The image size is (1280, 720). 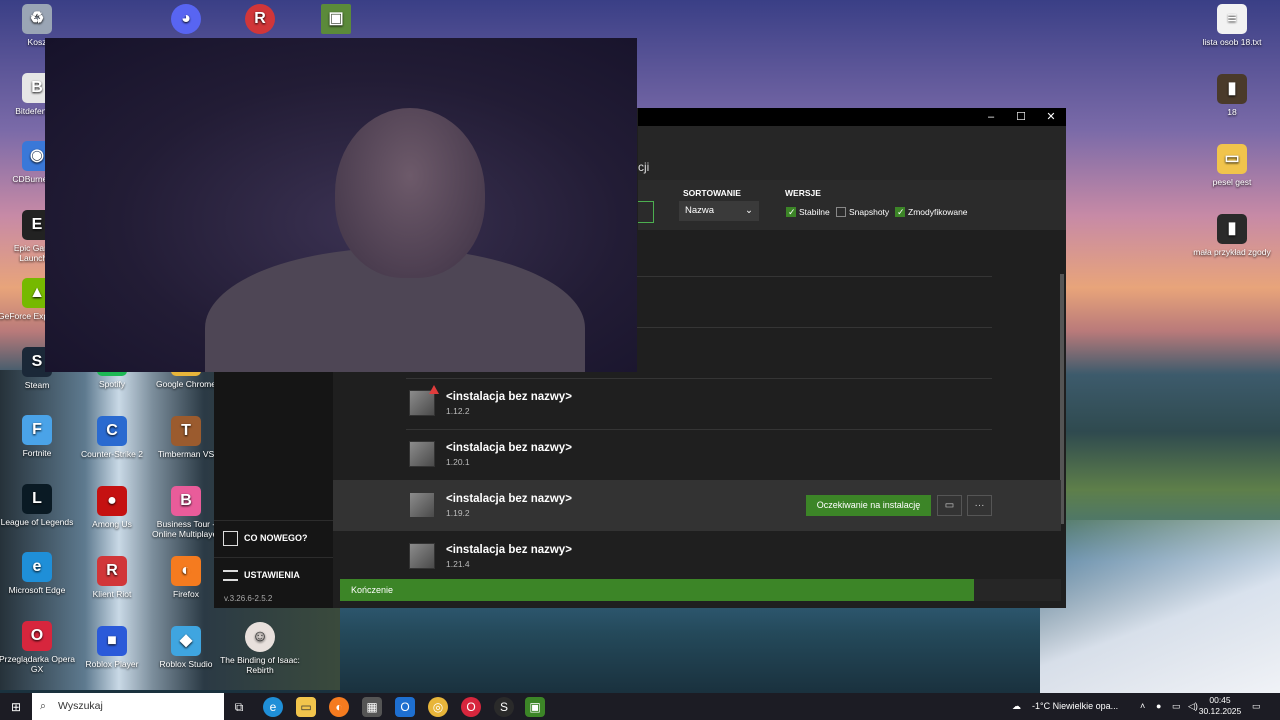 I want to click on whats-new-button: CO NOWEGO?, so click(x=273, y=537).